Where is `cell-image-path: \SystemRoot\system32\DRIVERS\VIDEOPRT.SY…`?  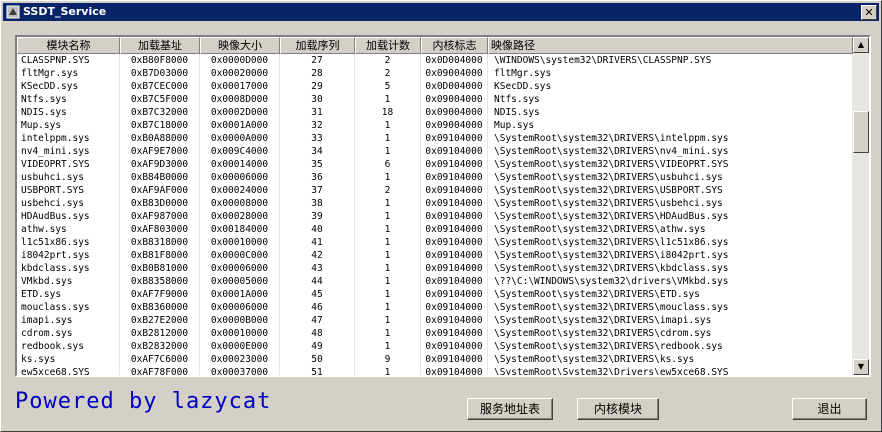 cell-image-path: \SystemRoot\system32\DRIVERS\VIDEOPRT.SY… is located at coordinates (670, 164).